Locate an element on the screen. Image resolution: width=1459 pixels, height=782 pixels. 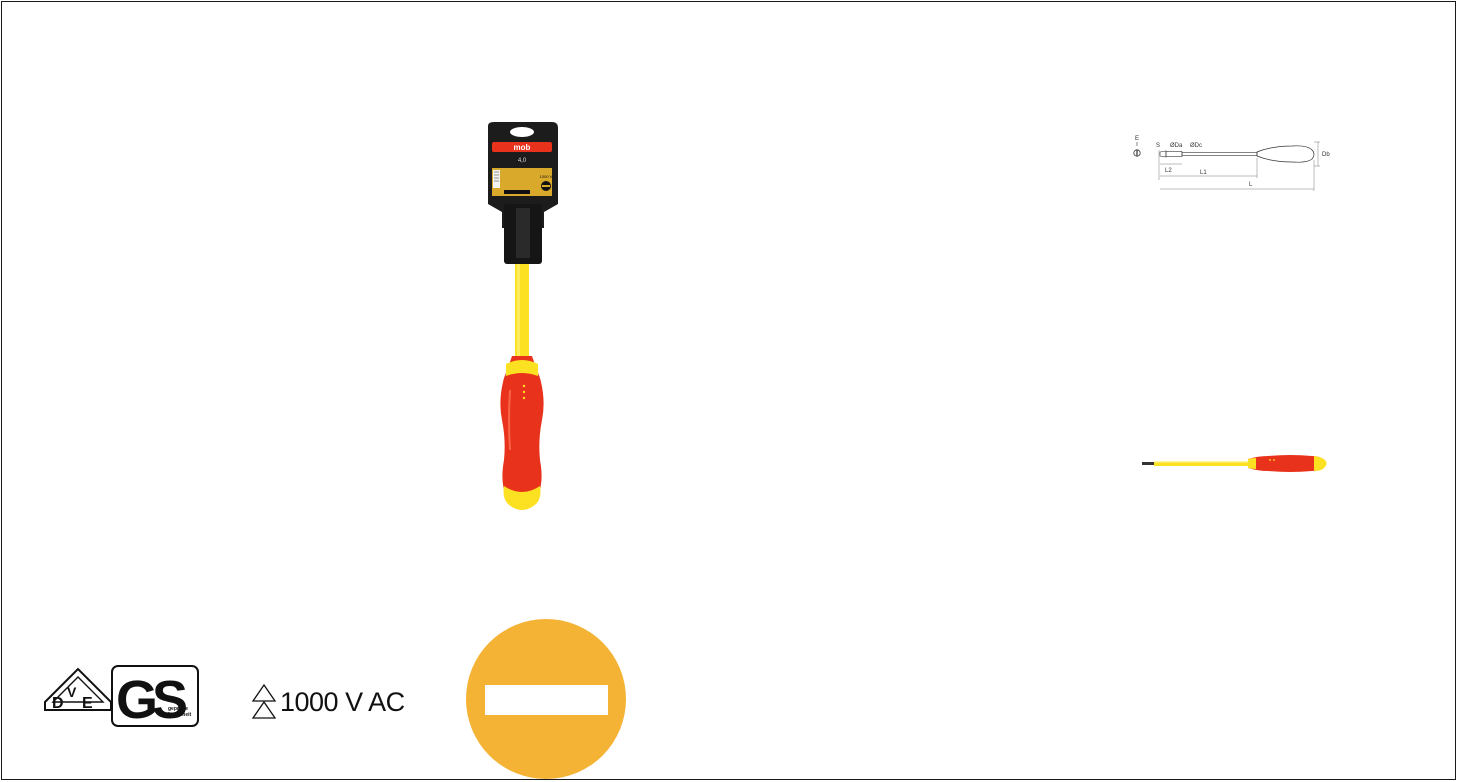
dim-label-l: L is located at coordinates (1251, 185).